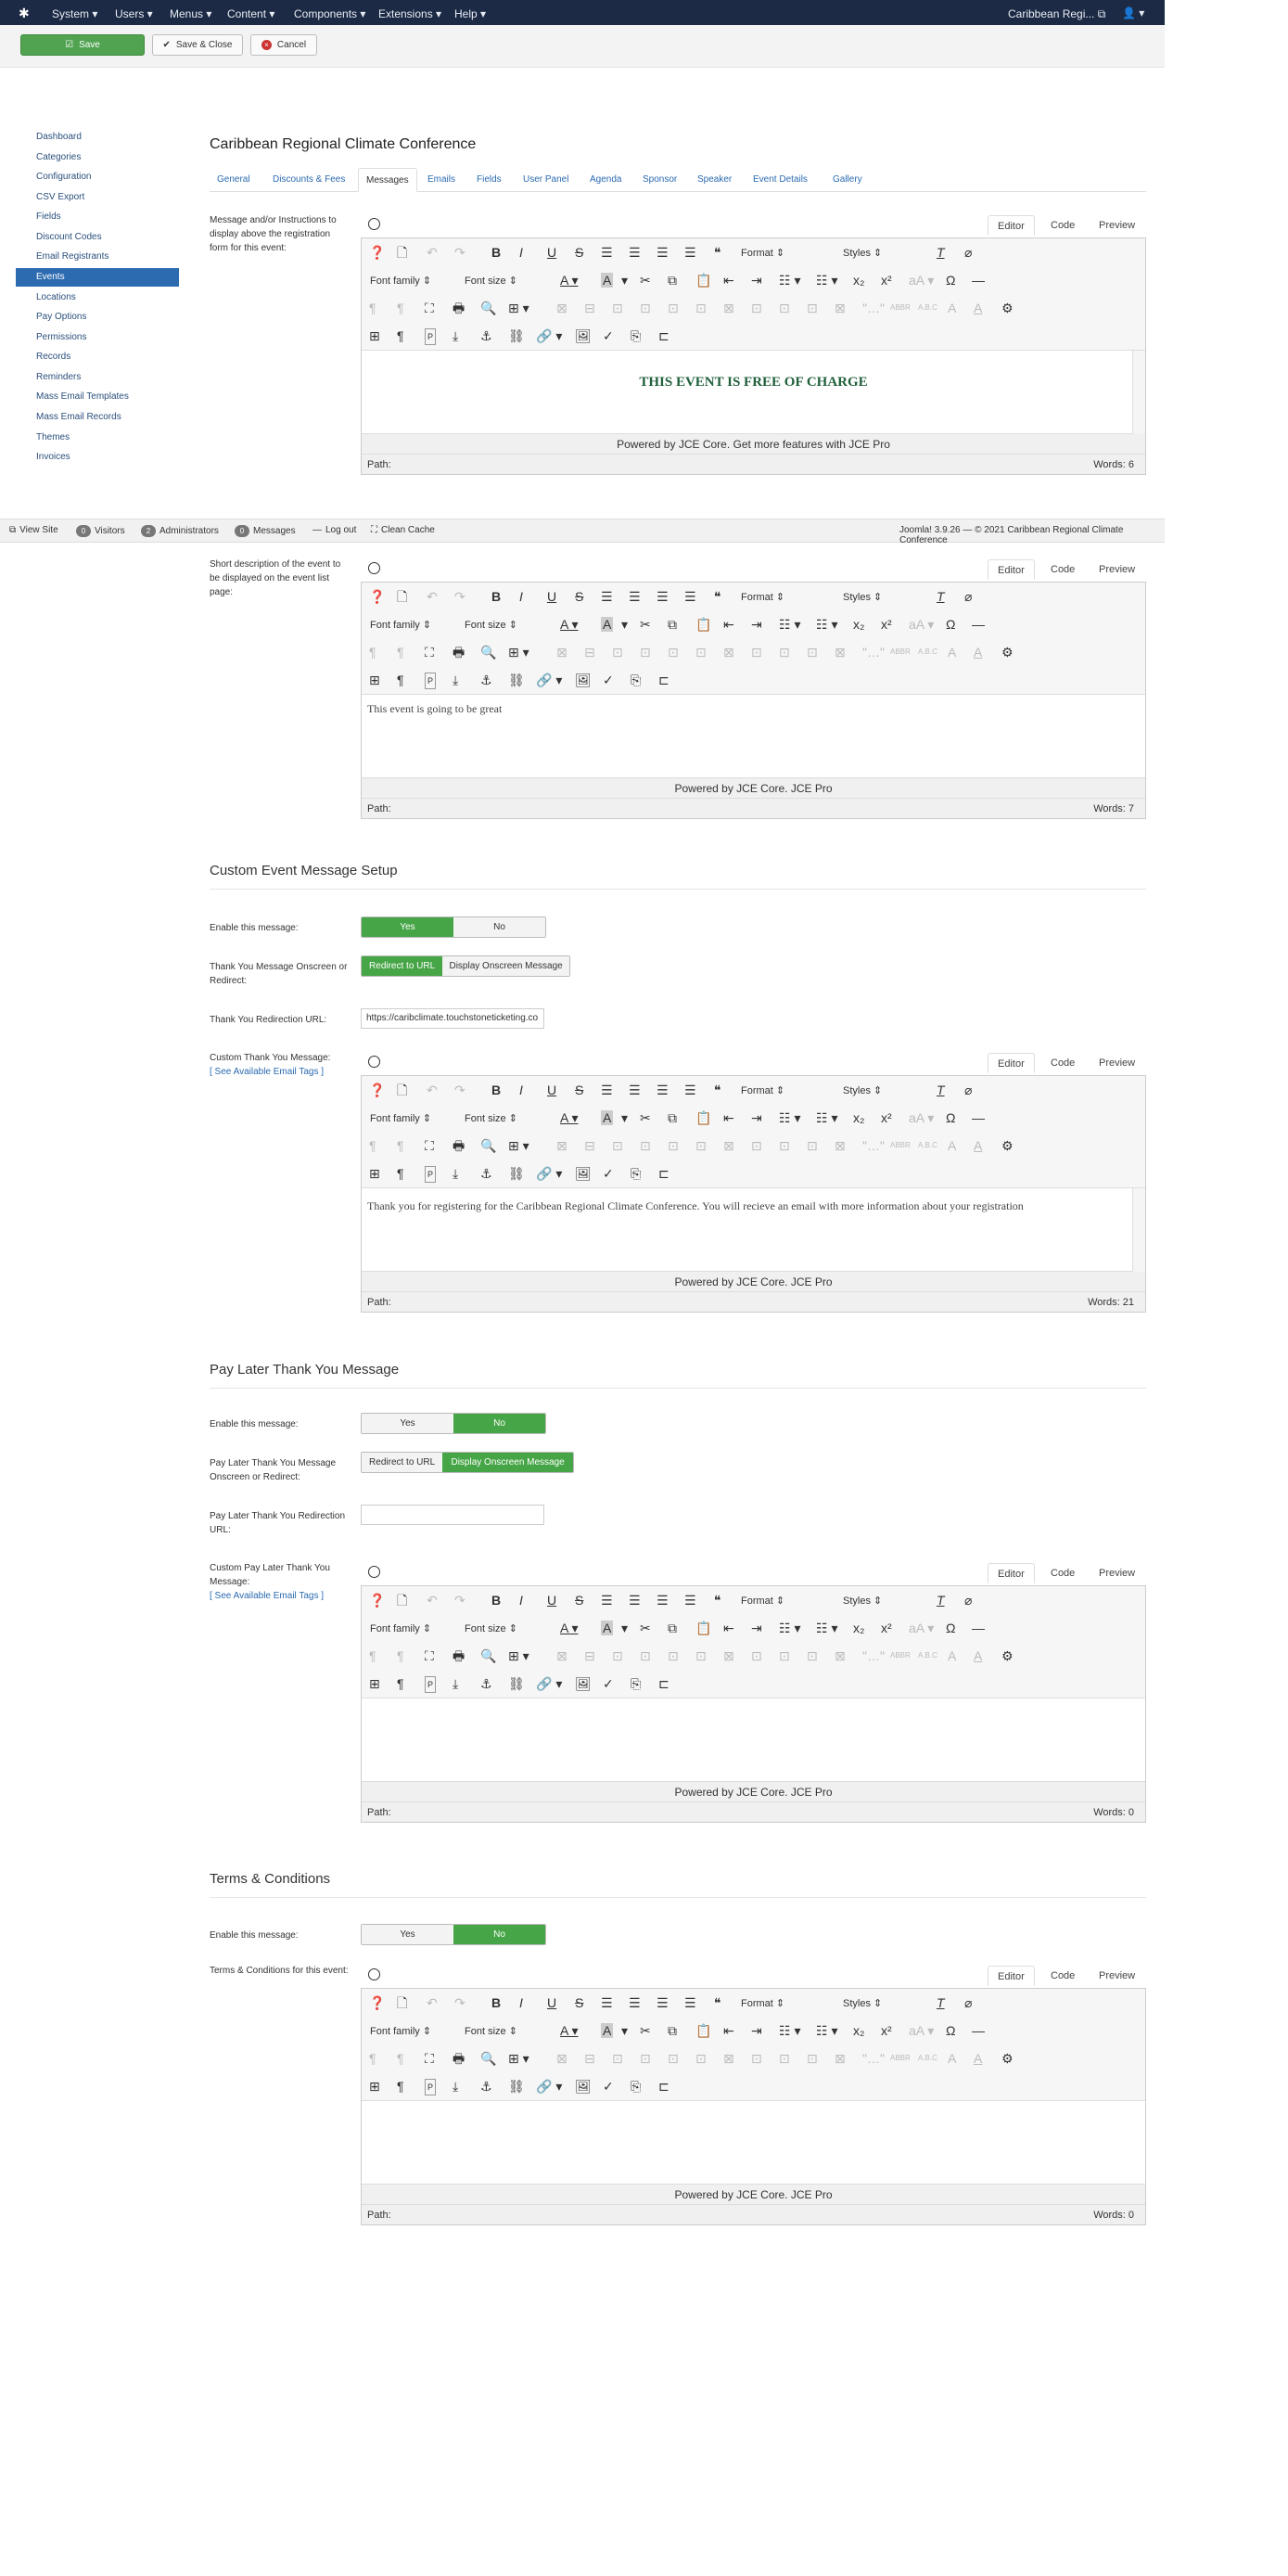 The image size is (1288, 2576). What do you see at coordinates (1117, 225) in the screenshot?
I see `preview-tab: Preview` at bounding box center [1117, 225].